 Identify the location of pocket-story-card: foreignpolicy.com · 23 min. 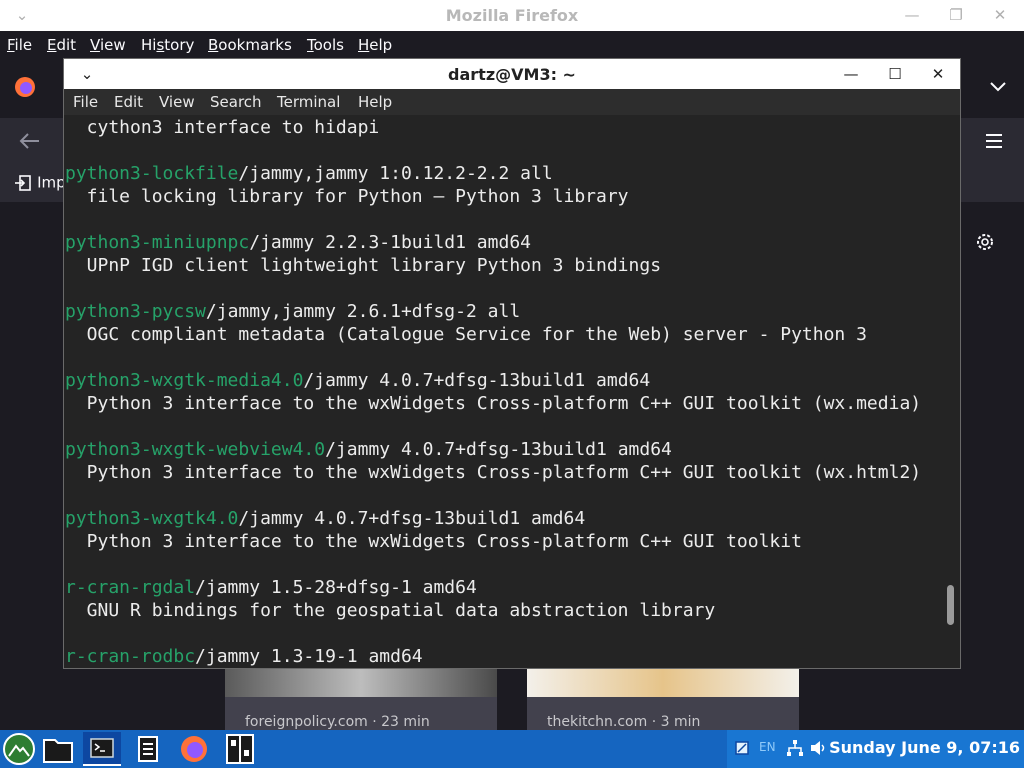
(361, 699).